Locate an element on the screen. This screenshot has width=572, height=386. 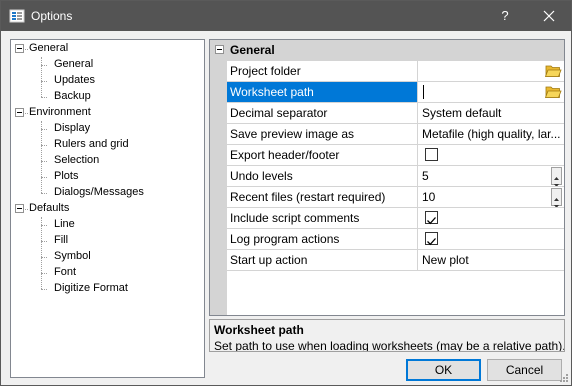
tree-group-environment: Environment is located at coordinates (60, 112).